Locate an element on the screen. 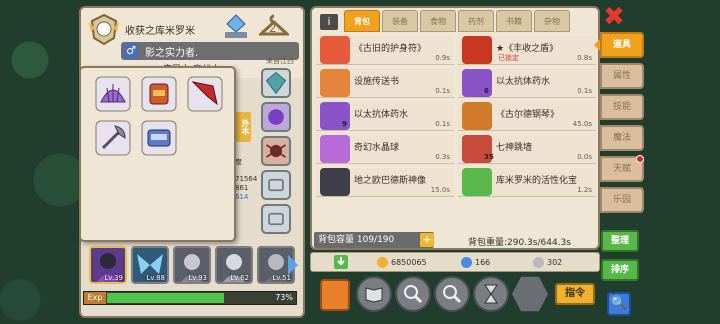 This screenshot has width=720, height=324. next-party-arrow-icon is located at coordinates (293, 265).